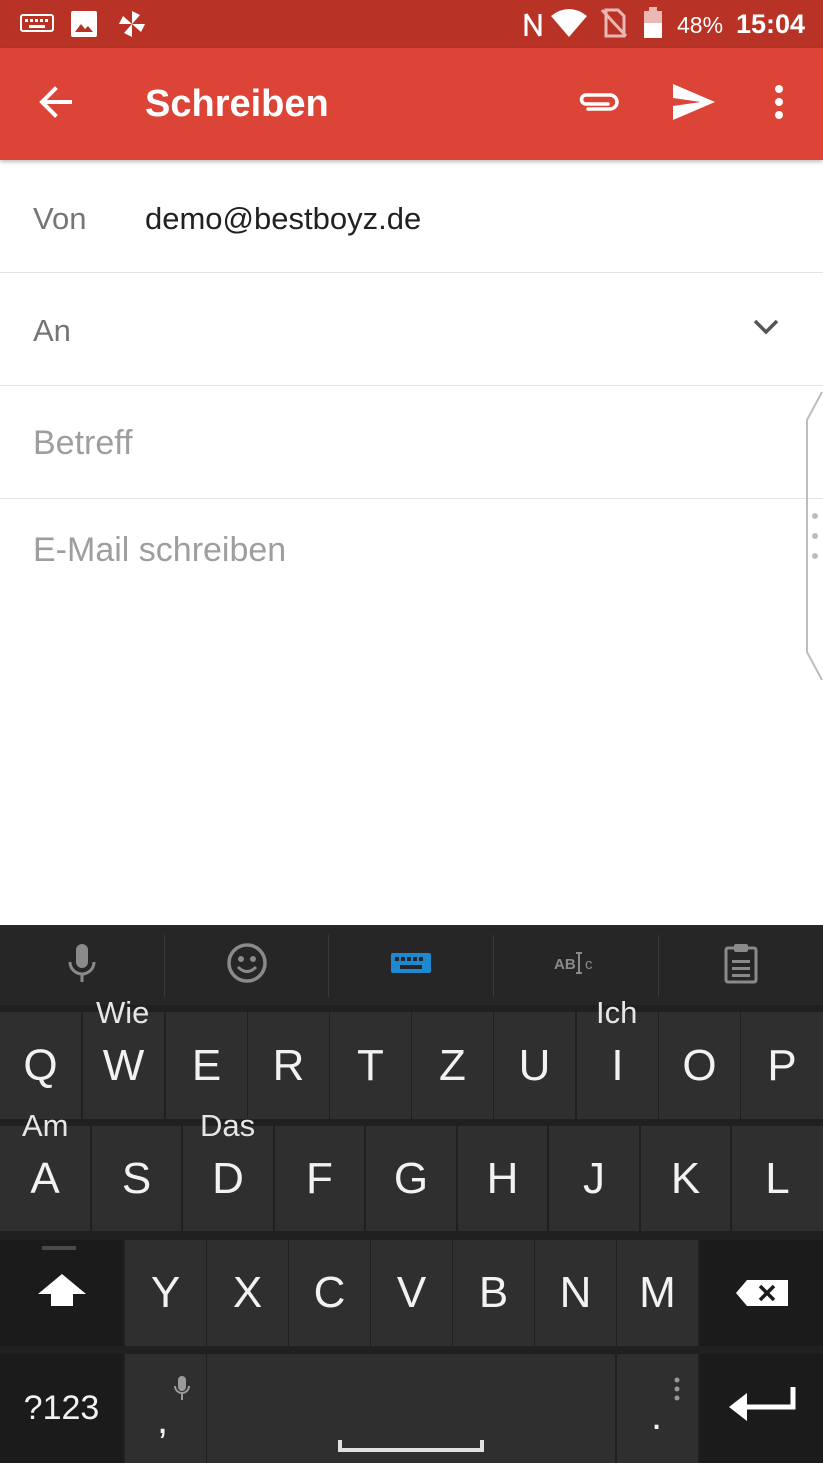 Image resolution: width=823 pixels, height=1465 pixels. What do you see at coordinates (288, 1065) in the screenshot?
I see `key-r: R` at bounding box center [288, 1065].